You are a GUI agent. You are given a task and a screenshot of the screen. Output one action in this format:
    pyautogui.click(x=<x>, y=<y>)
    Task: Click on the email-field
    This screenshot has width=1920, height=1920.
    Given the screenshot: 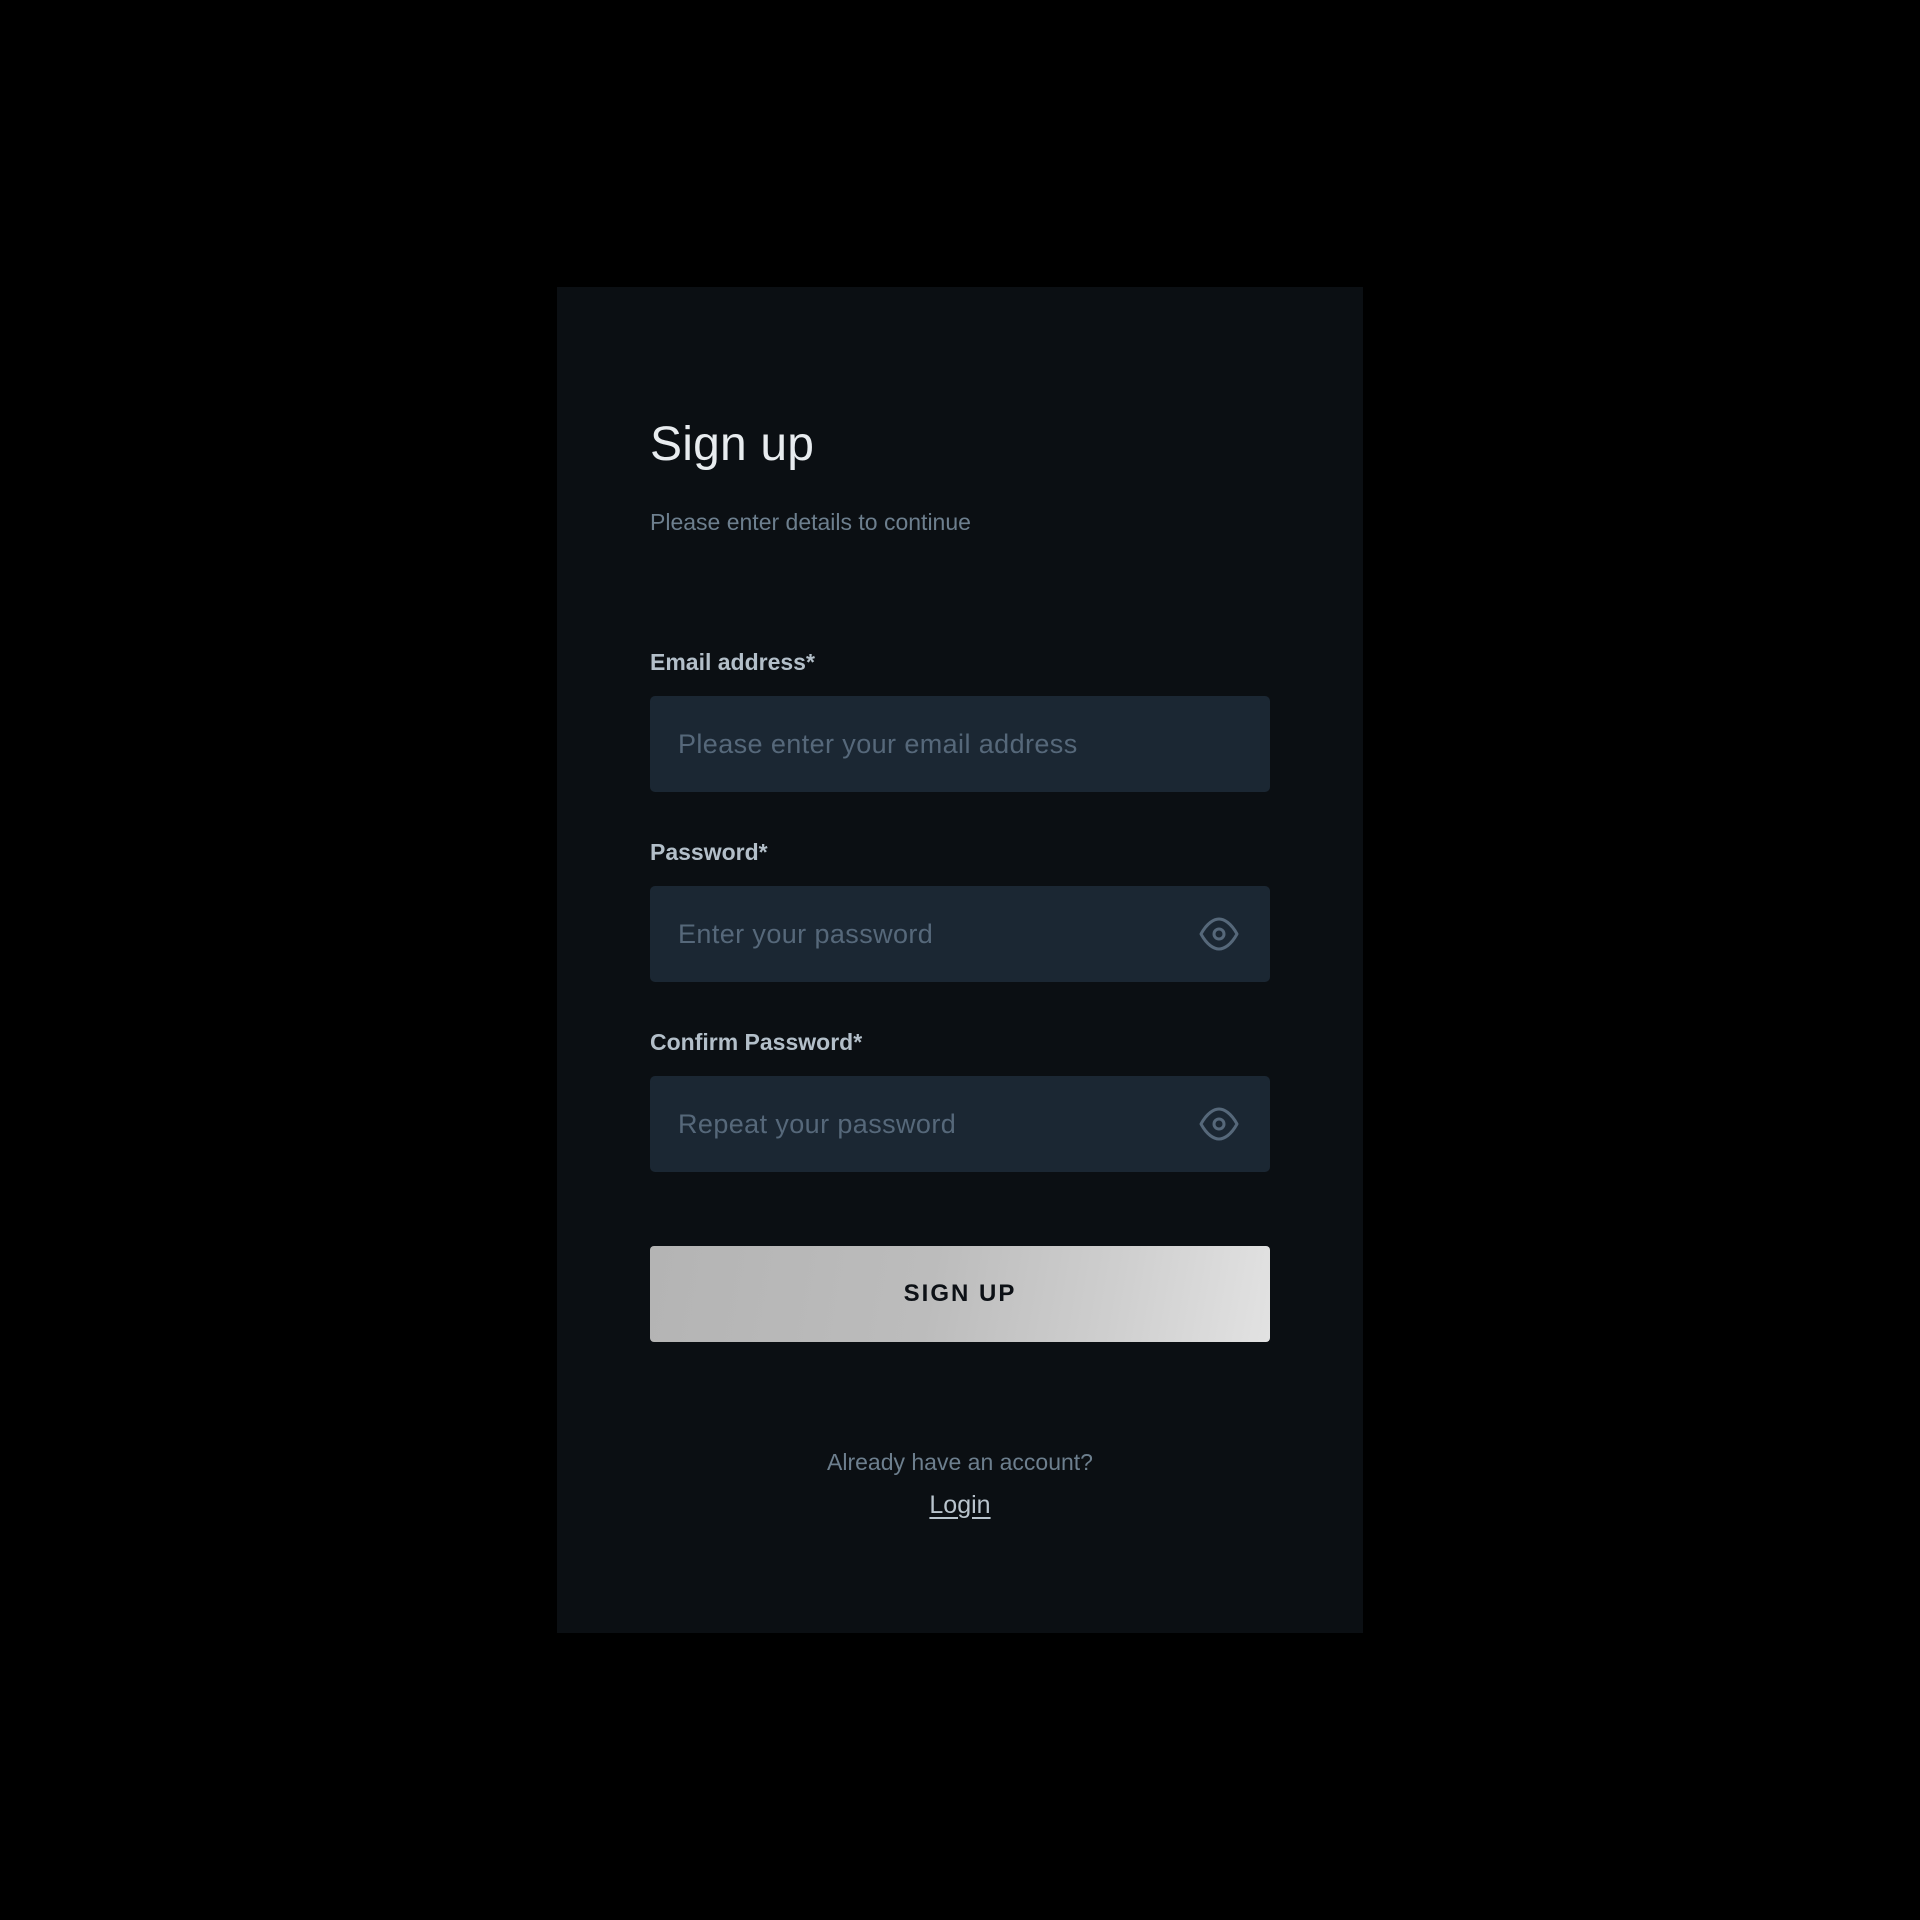 What is the action you would take?
    pyautogui.click(x=960, y=744)
    